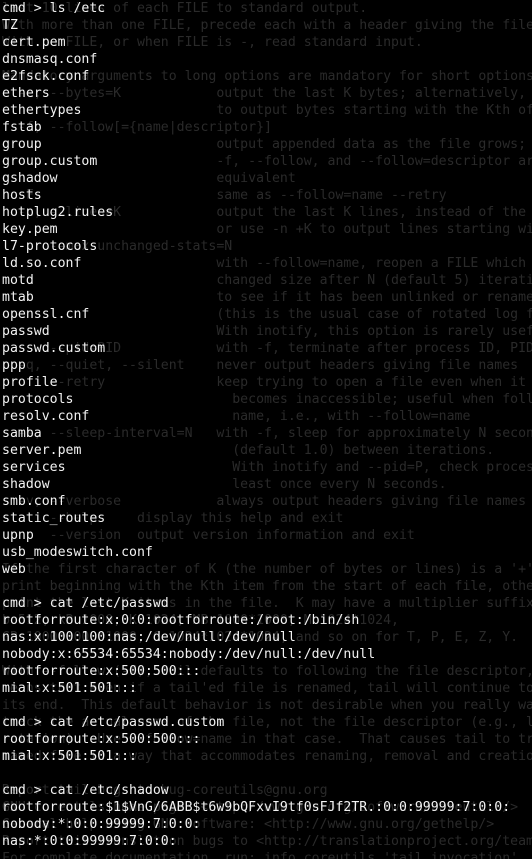 This screenshot has width=532, height=859. I want to click on output-line: group.custom, so click(50, 161).